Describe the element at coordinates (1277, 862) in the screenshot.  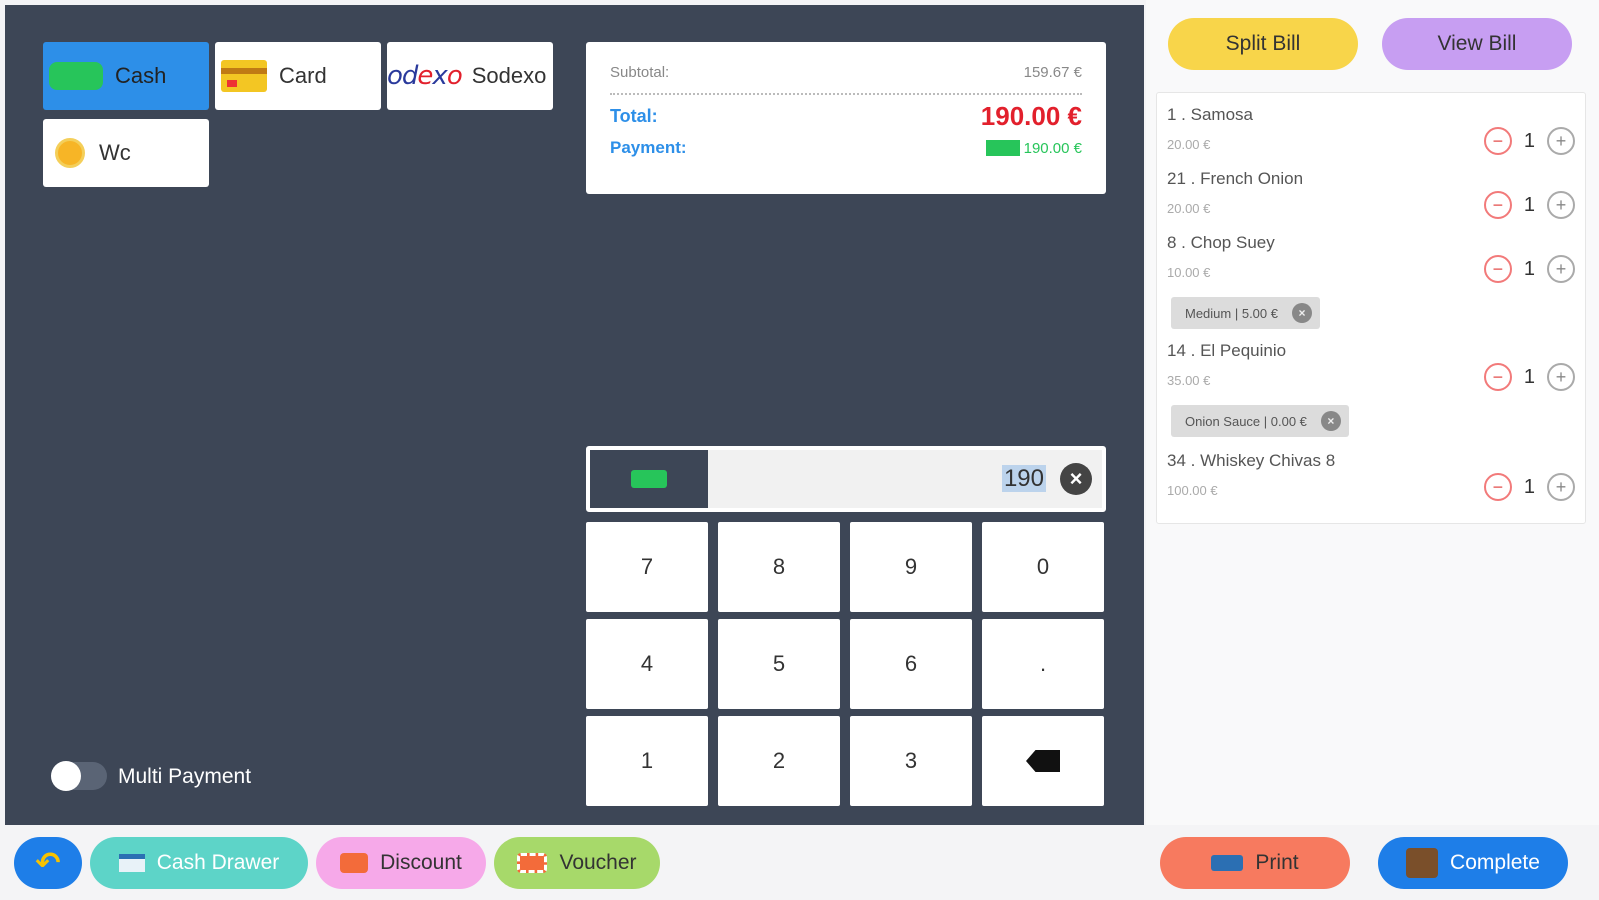
I see `print-label: Print` at that location.